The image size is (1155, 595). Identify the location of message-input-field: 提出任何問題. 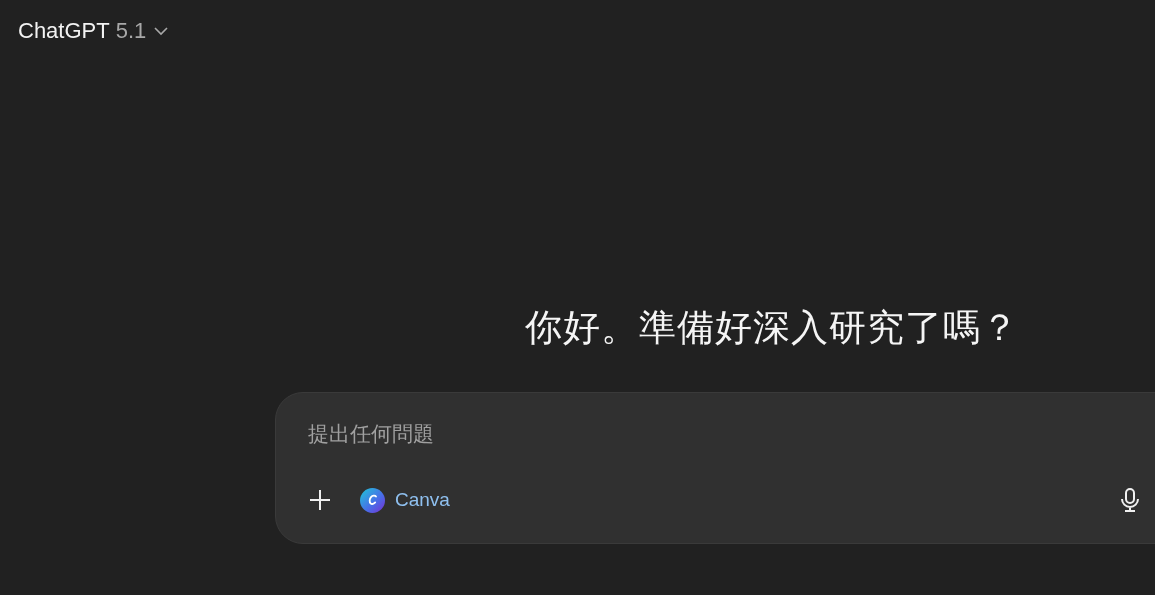
(608, 434).